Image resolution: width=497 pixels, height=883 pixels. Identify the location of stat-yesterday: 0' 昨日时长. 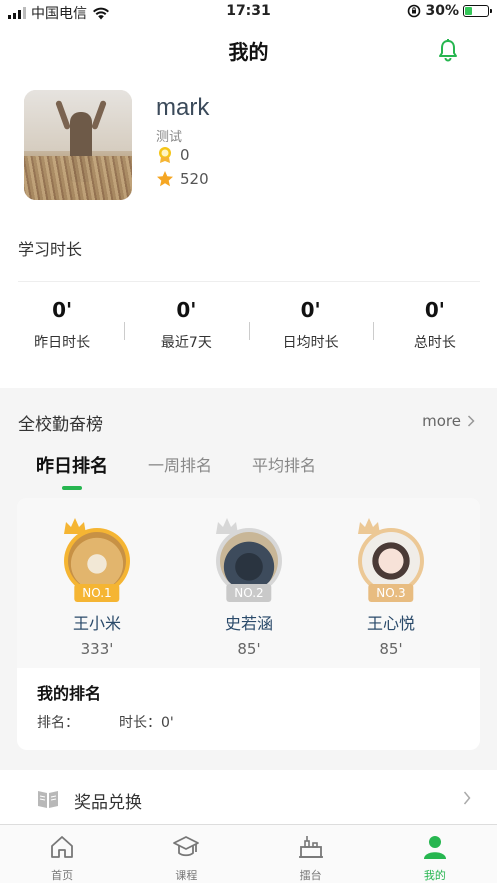
(62, 328).